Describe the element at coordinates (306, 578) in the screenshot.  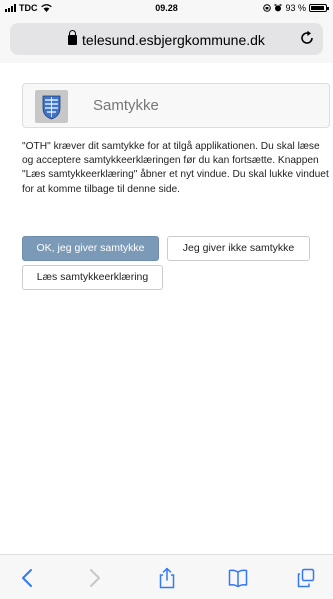
I see `tabs-icon` at that location.